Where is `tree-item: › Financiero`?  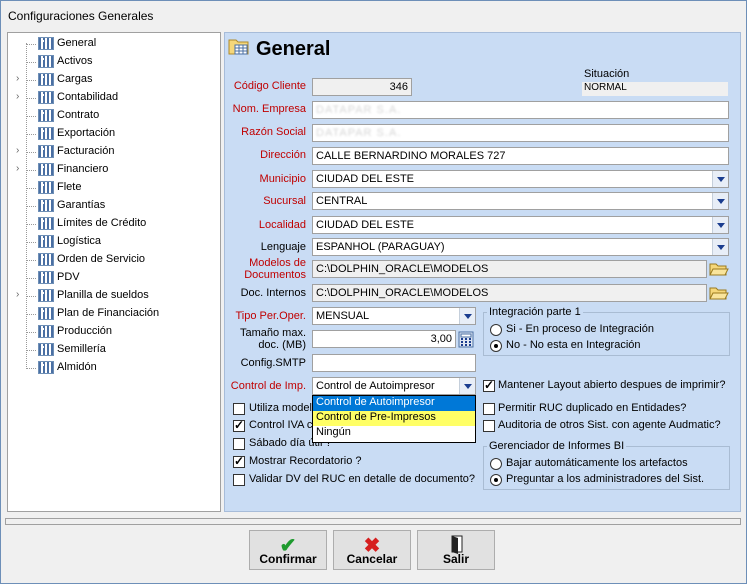 tree-item: › Financiero is located at coordinates (113, 170).